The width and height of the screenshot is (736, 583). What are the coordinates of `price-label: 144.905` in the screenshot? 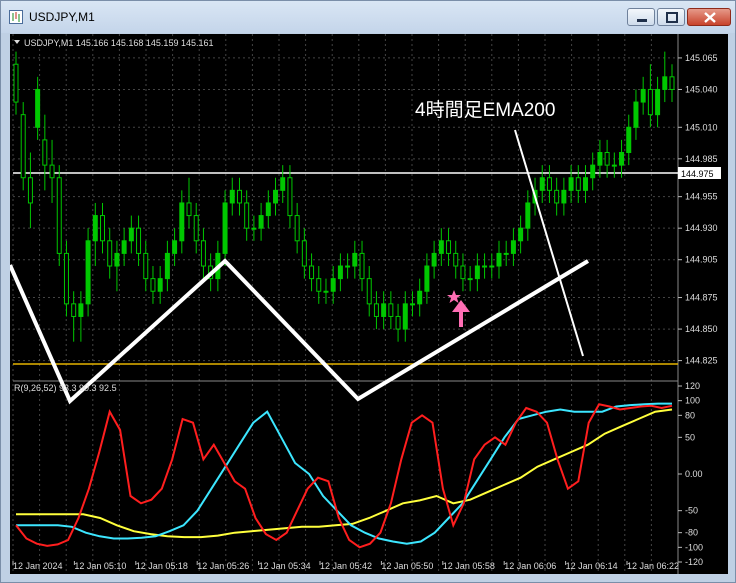 It's located at (701, 260).